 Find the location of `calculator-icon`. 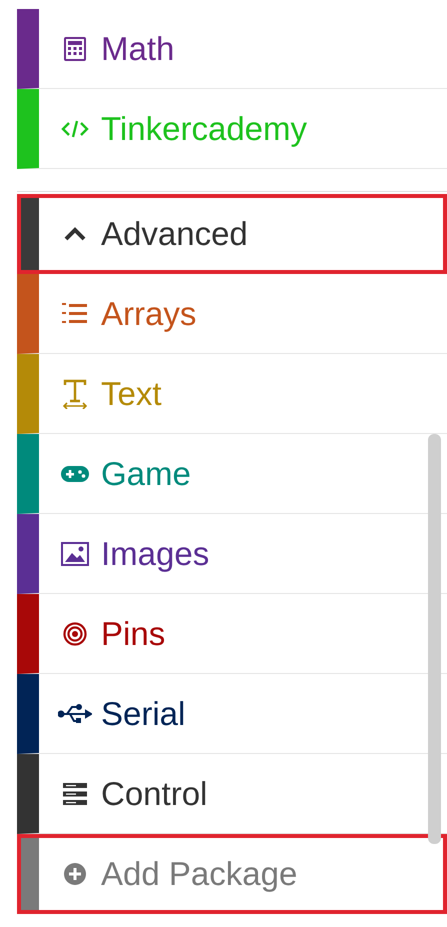

calculator-icon is located at coordinates (75, 48).